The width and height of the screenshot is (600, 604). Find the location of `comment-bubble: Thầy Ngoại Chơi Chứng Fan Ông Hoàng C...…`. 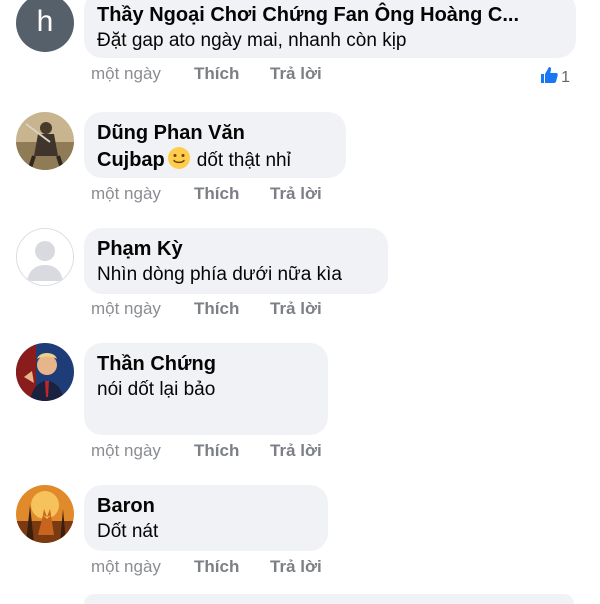

comment-bubble: Thầy Ngoại Chơi Chứng Fan Ông Hoàng C...… is located at coordinates (330, 29).